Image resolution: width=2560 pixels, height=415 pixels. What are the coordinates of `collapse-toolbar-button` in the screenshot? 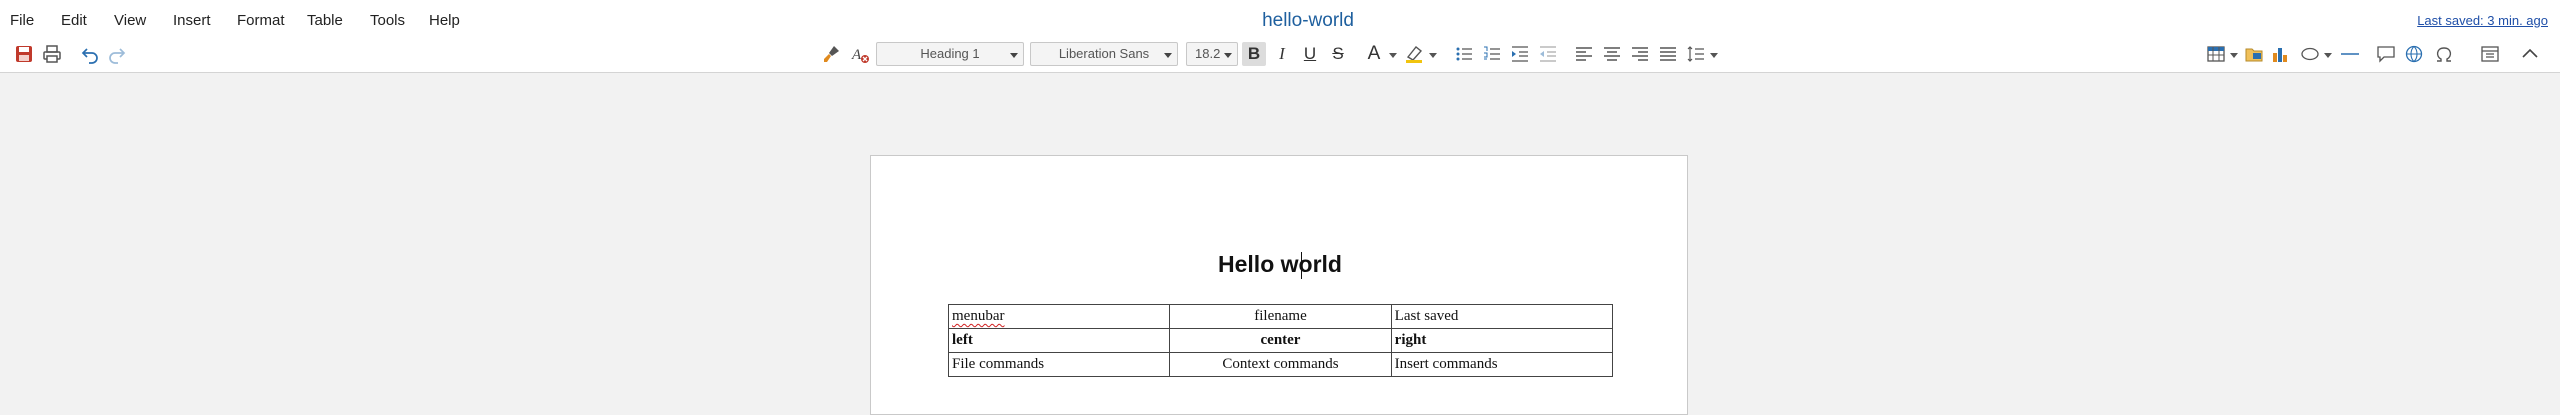 It's located at (2530, 54).